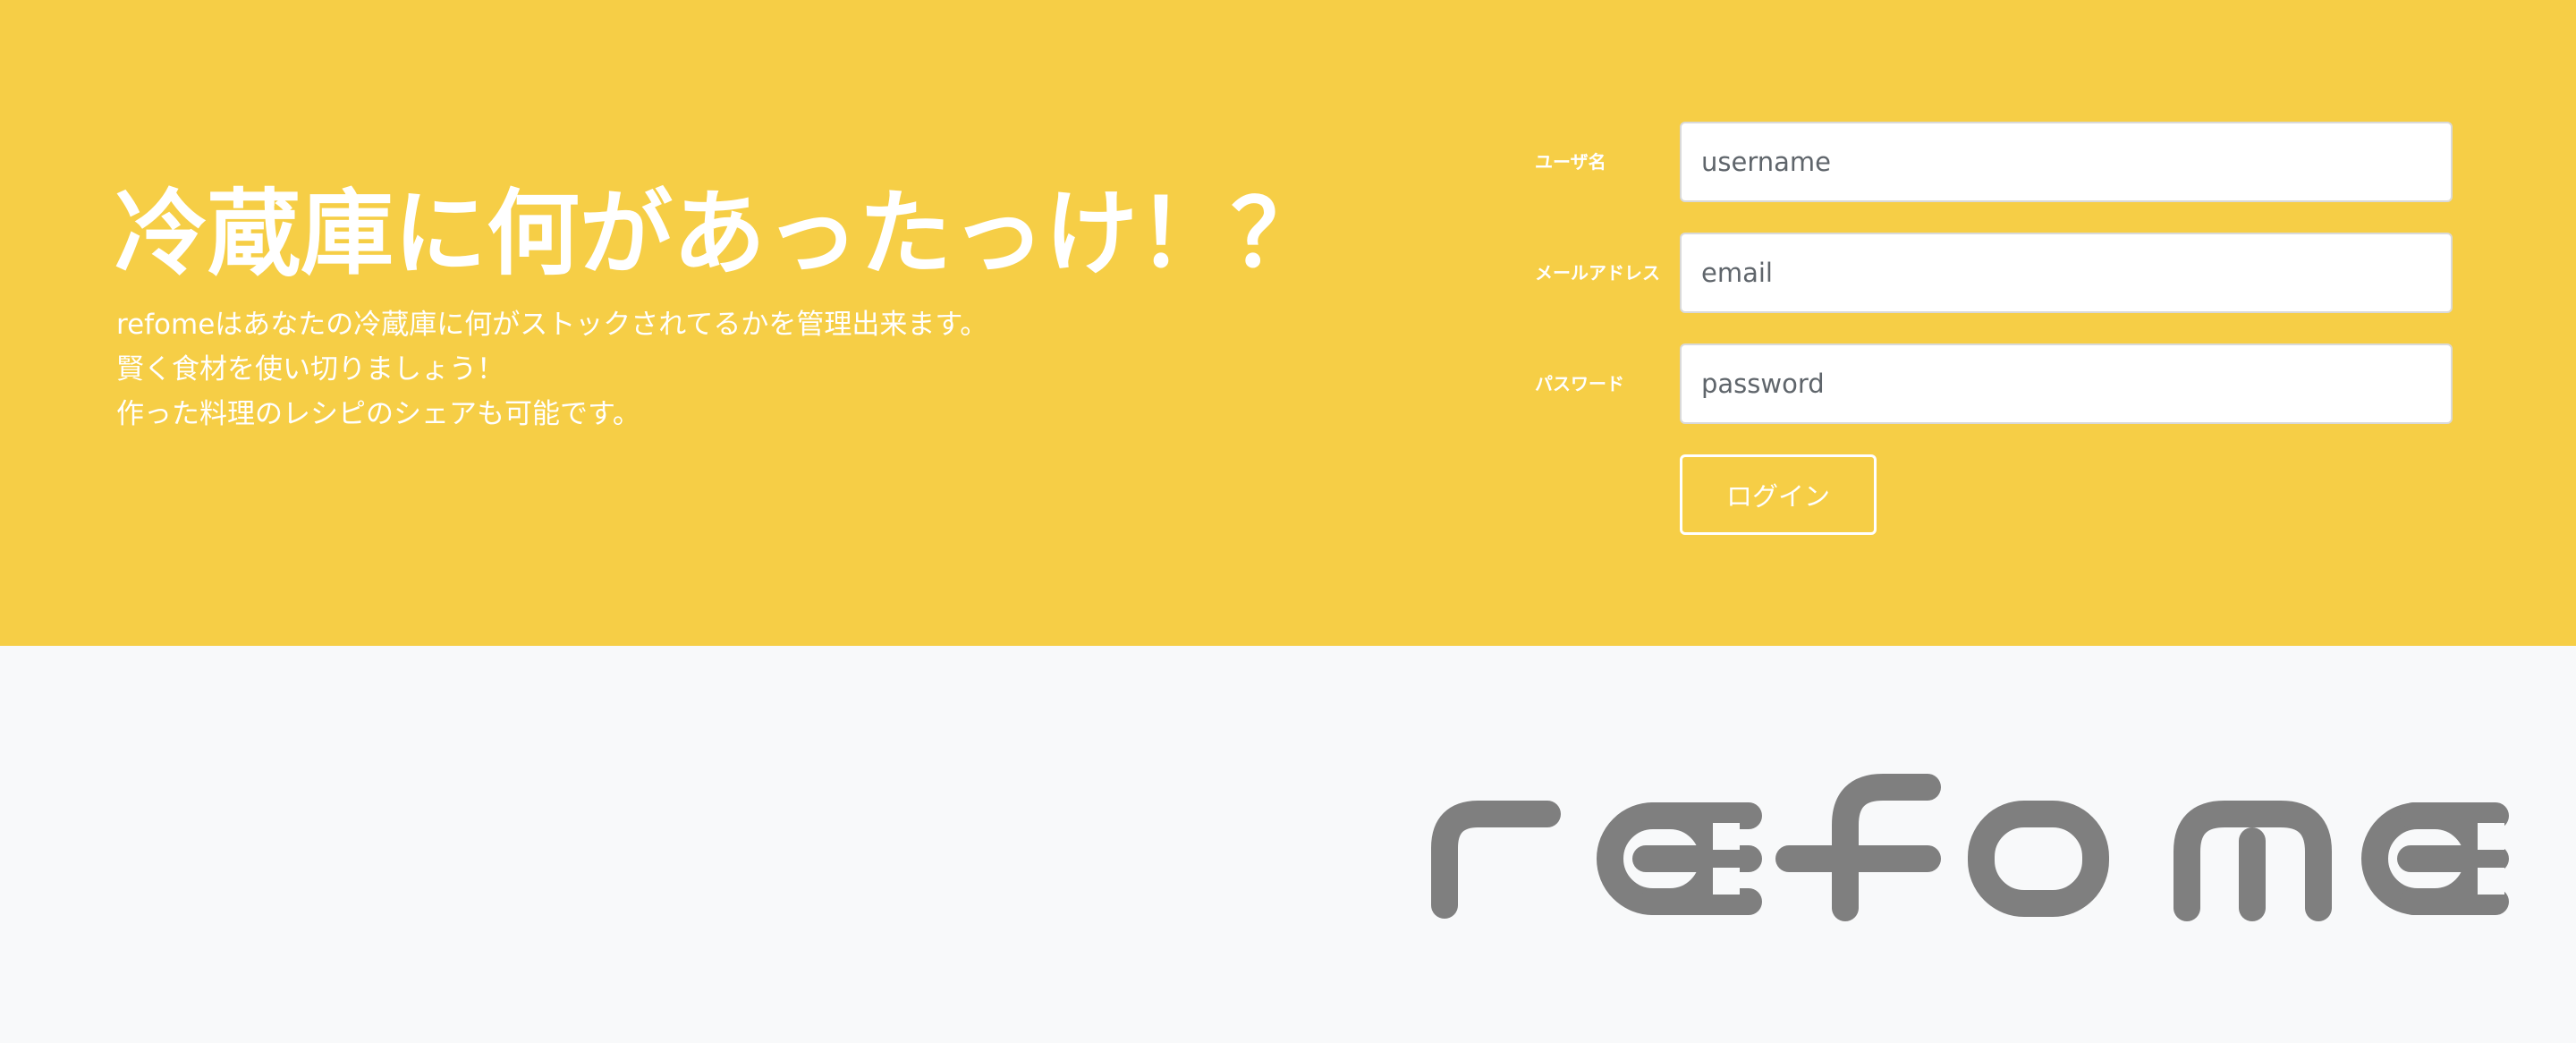 The image size is (2576, 1043). I want to click on email-row: メールアドレス, so click(1994, 273).